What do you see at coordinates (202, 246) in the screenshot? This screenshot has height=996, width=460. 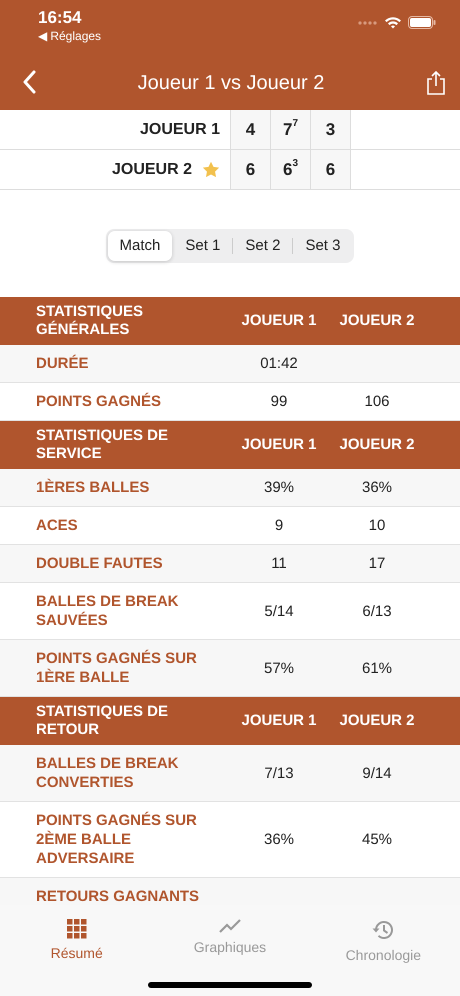 I see `segment-tab: Set 1` at bounding box center [202, 246].